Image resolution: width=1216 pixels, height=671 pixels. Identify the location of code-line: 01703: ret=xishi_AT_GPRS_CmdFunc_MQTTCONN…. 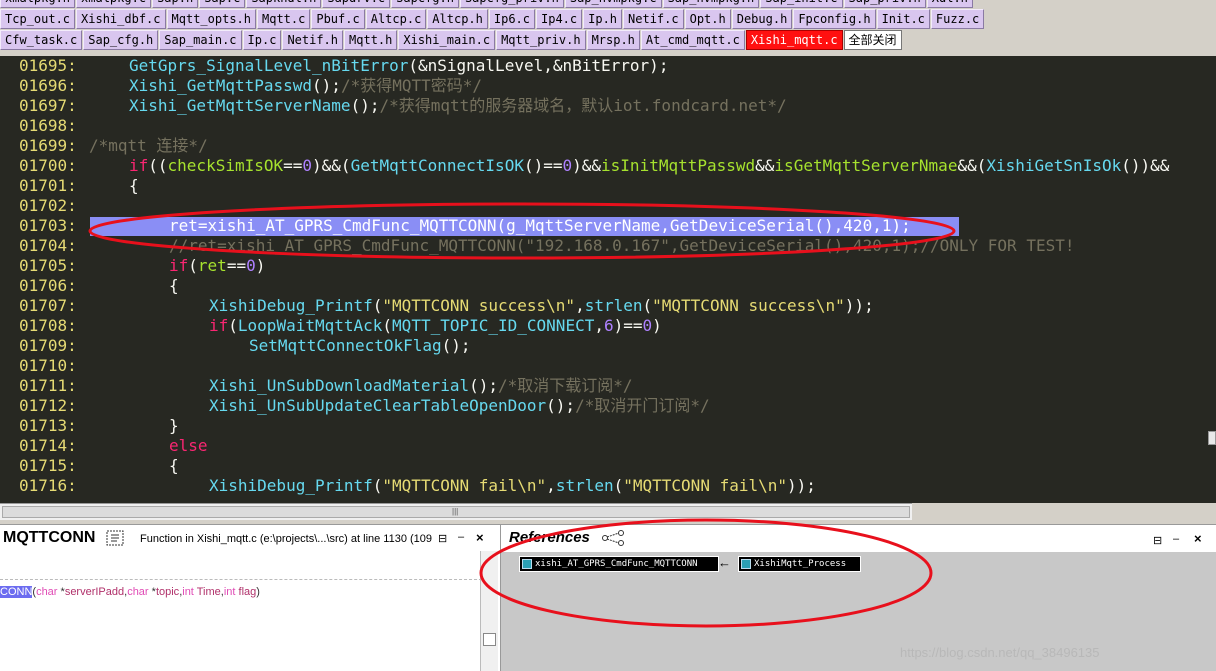
(608, 226).